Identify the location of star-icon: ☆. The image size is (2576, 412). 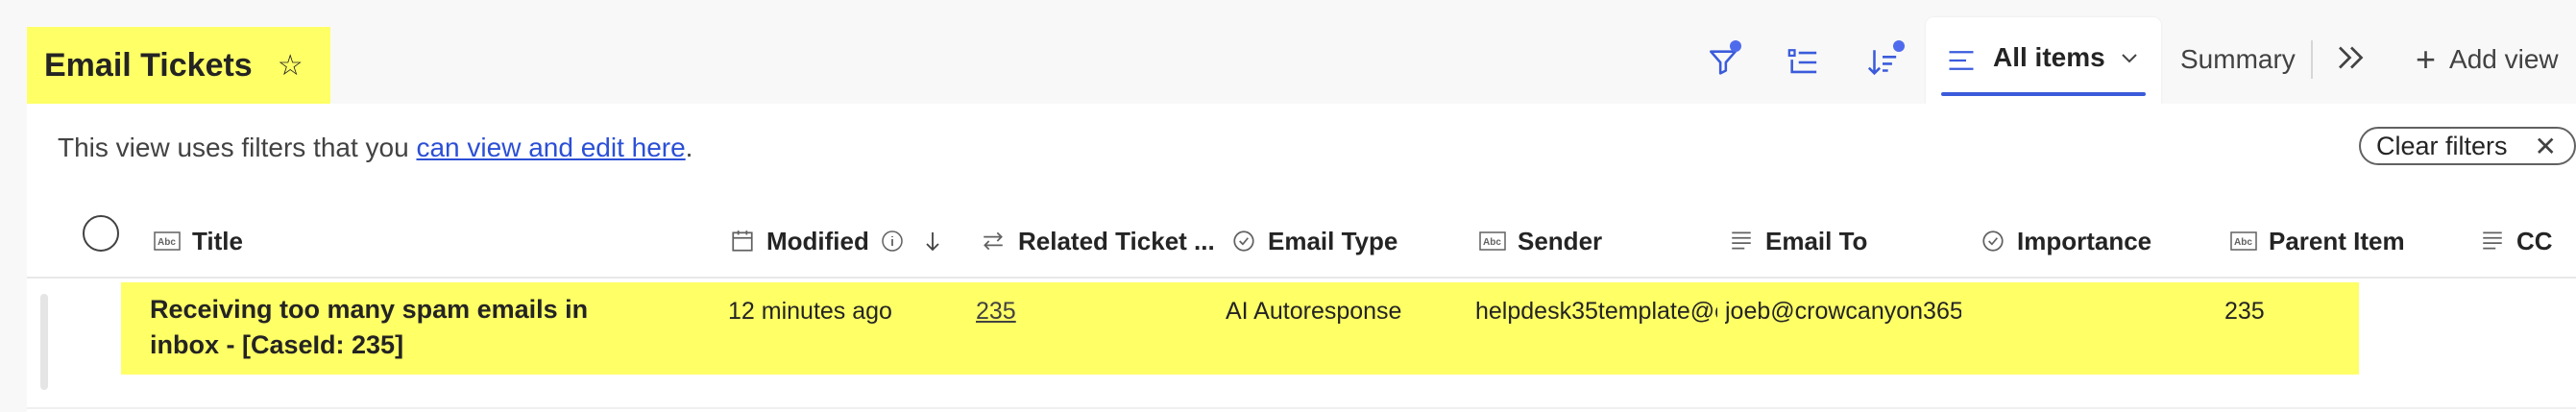
(291, 66).